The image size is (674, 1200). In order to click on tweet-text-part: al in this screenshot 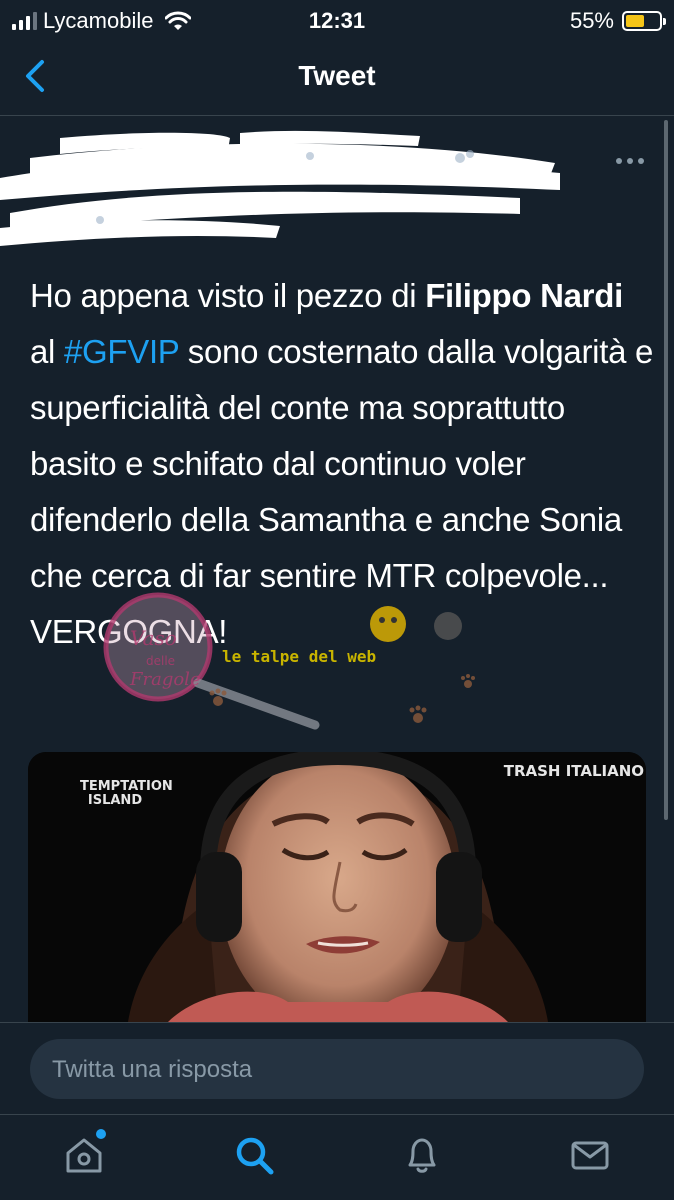, I will do `click(47, 351)`.